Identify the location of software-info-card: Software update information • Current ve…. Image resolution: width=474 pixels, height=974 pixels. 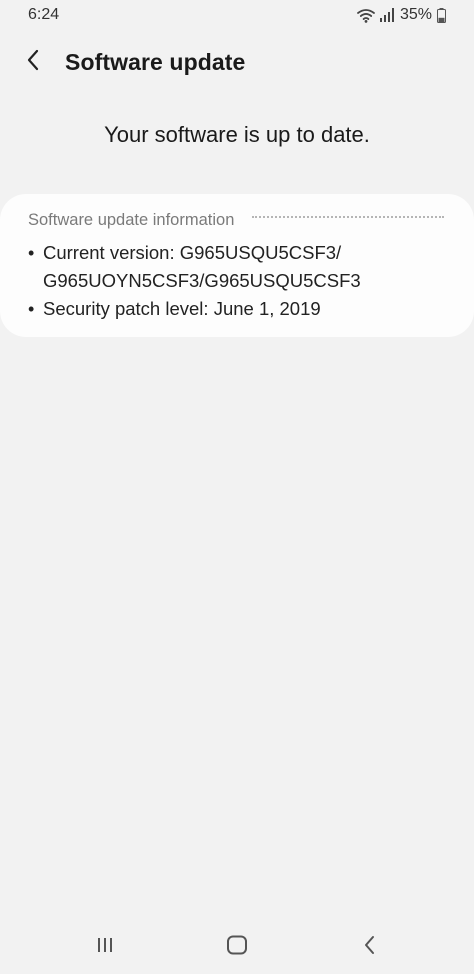
(237, 265).